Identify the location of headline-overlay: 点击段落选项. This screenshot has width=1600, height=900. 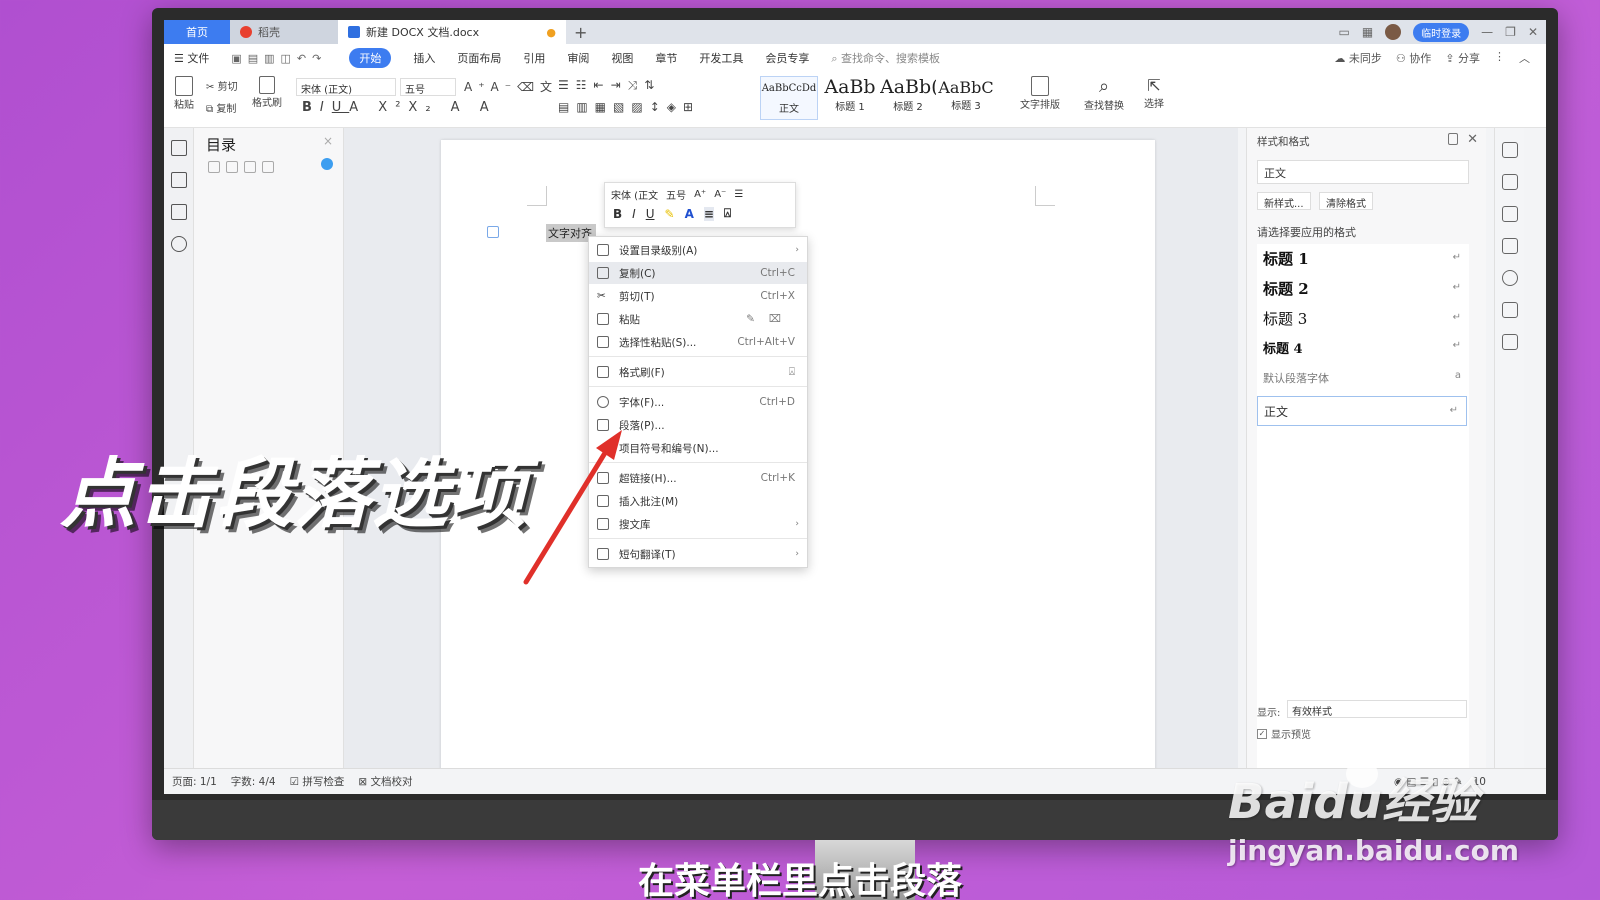
(294, 493).